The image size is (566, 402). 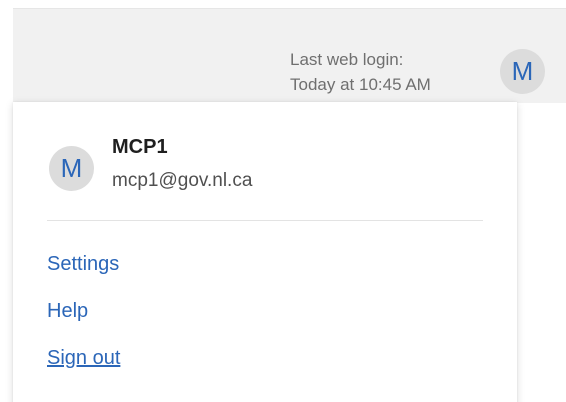 I want to click on settings-link: Settings, so click(x=83, y=264).